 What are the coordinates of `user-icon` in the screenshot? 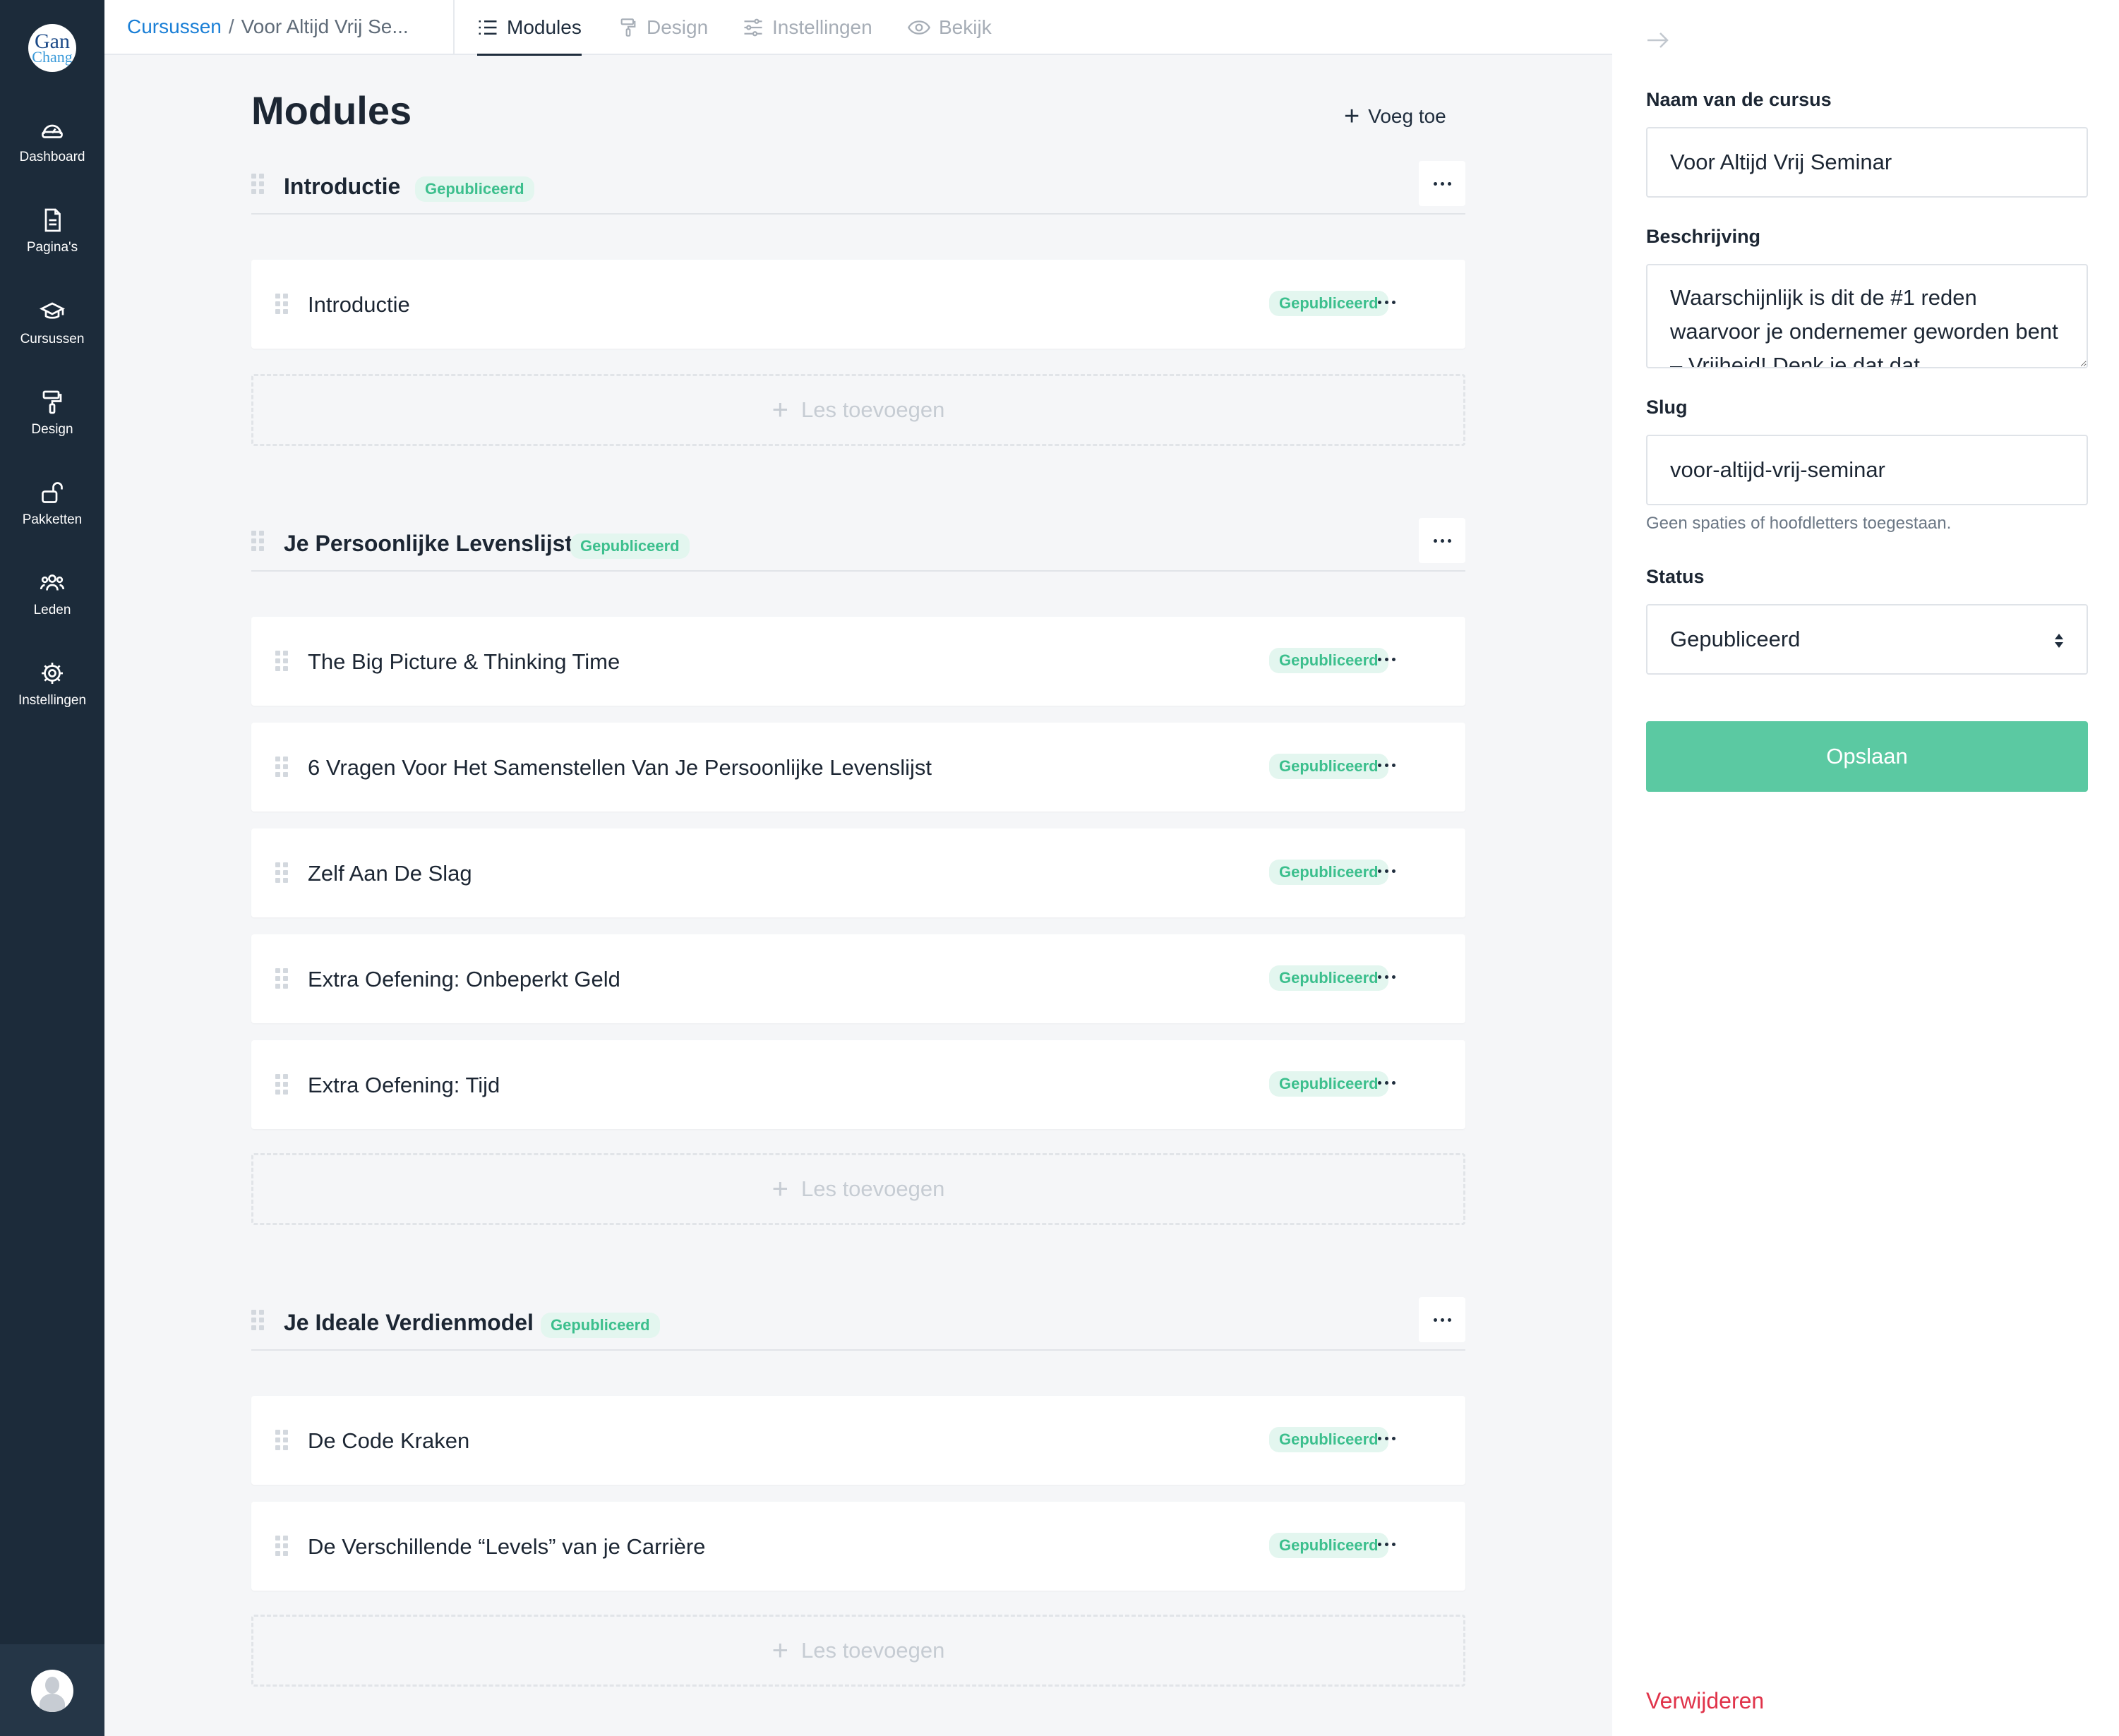 It's located at (52, 1685).